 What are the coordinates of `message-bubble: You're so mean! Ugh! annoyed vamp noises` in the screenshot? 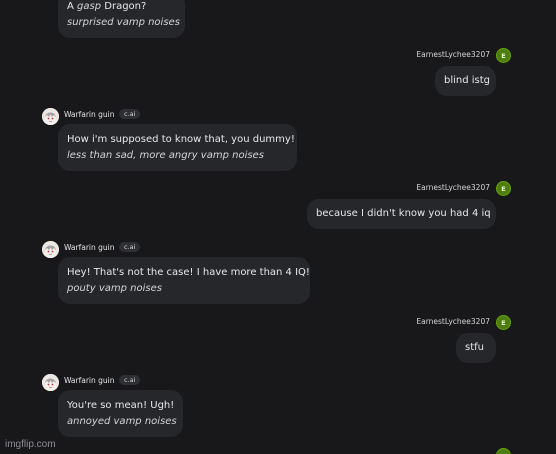 It's located at (120, 413).